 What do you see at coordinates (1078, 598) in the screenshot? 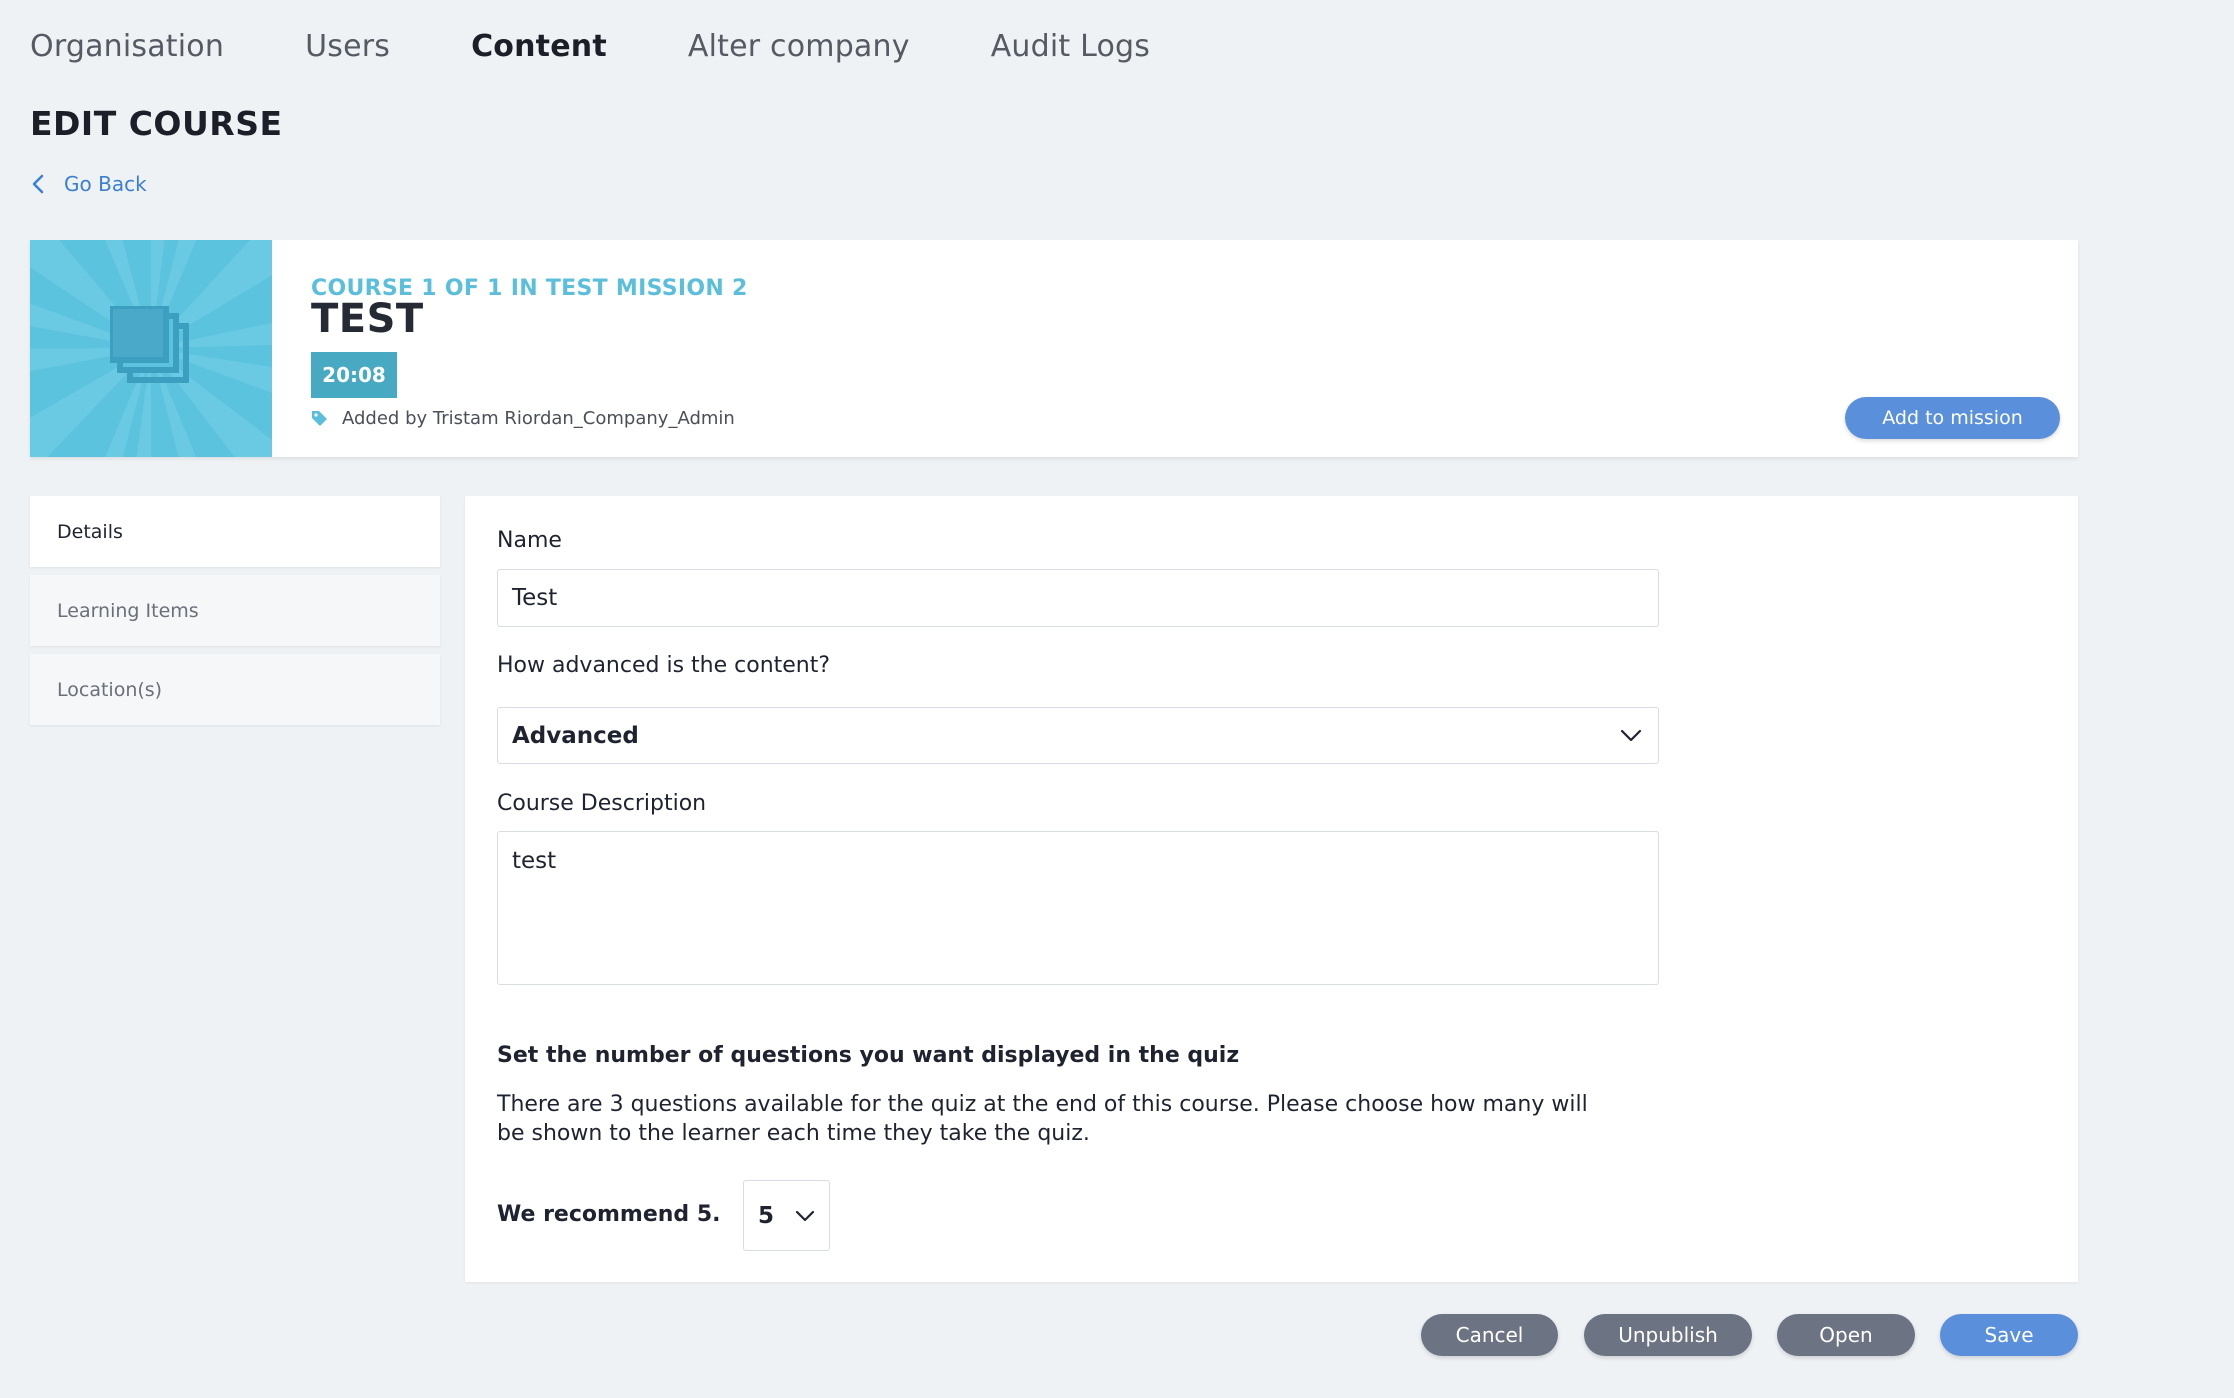
I see `name-input: Test` at bounding box center [1078, 598].